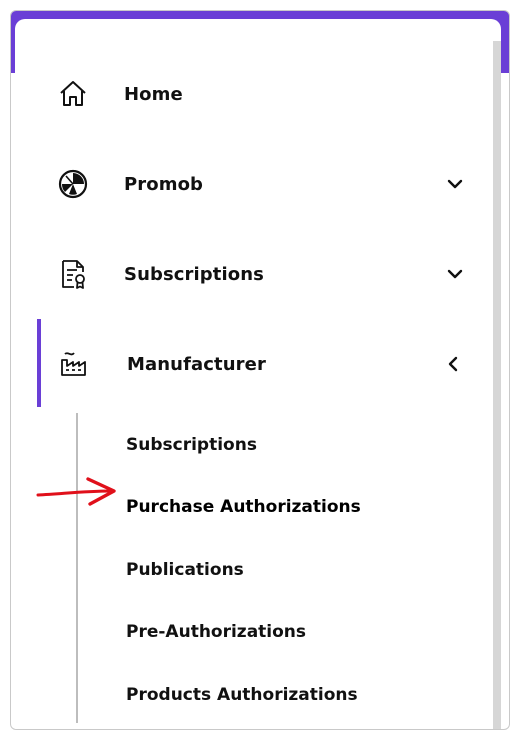  I want to click on home-icon, so click(73, 94).